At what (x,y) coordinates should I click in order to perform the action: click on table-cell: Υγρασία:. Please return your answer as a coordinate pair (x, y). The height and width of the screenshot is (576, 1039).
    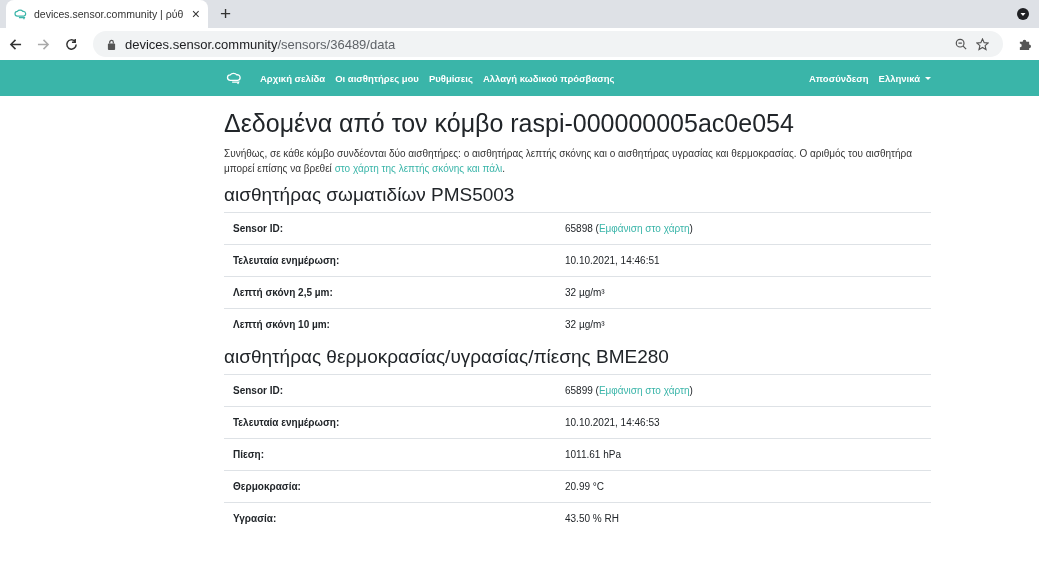
    Looking at the image, I should click on (390, 518).